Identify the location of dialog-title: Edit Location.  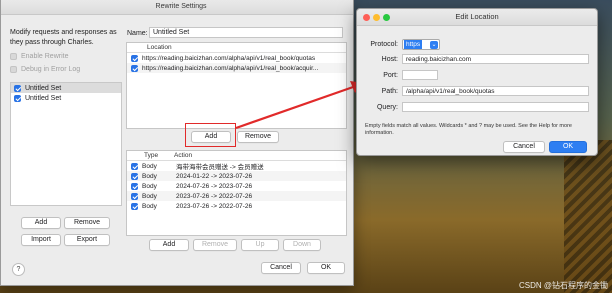
(477, 16).